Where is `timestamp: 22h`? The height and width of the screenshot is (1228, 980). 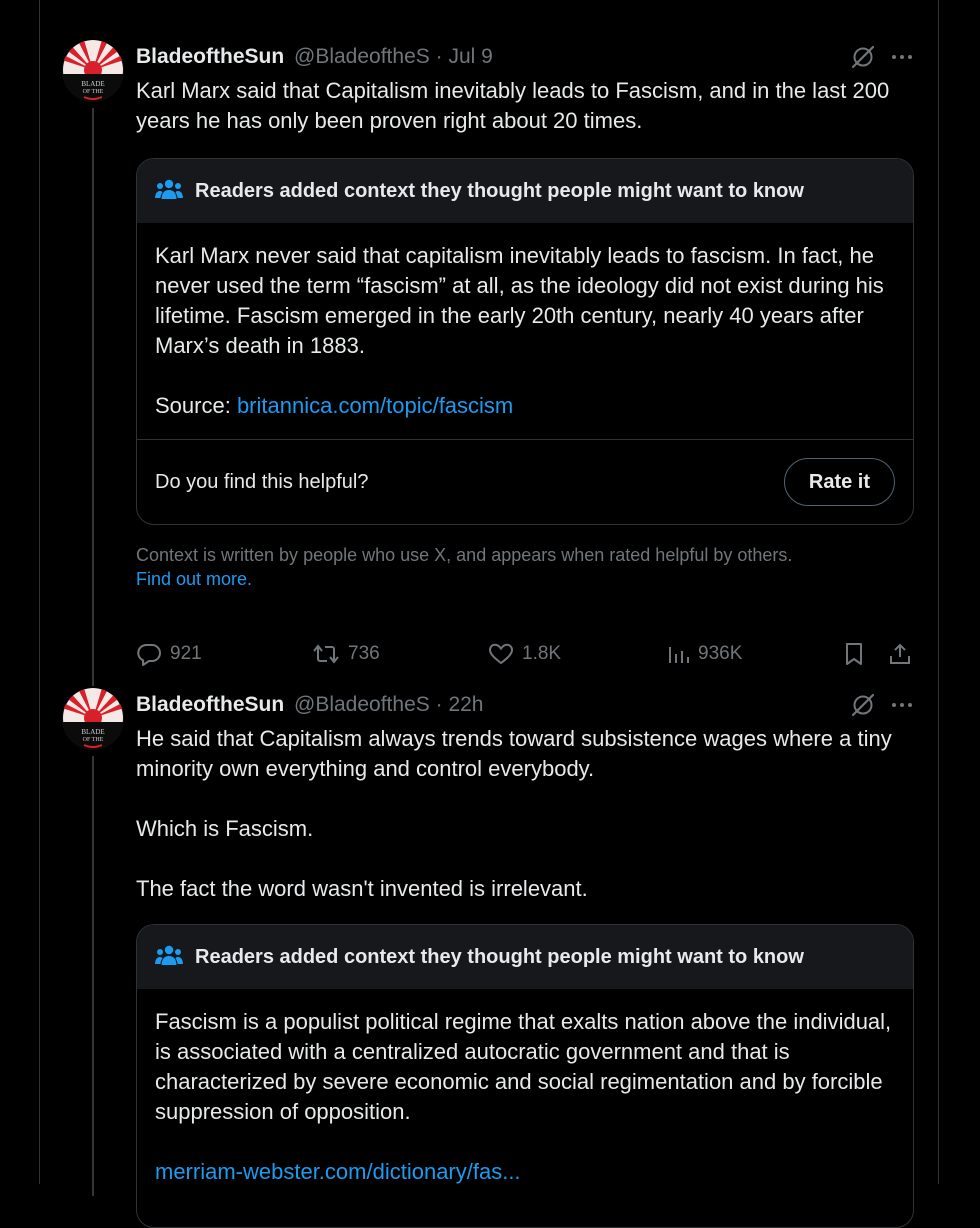
timestamp: 22h is located at coordinates (465, 704).